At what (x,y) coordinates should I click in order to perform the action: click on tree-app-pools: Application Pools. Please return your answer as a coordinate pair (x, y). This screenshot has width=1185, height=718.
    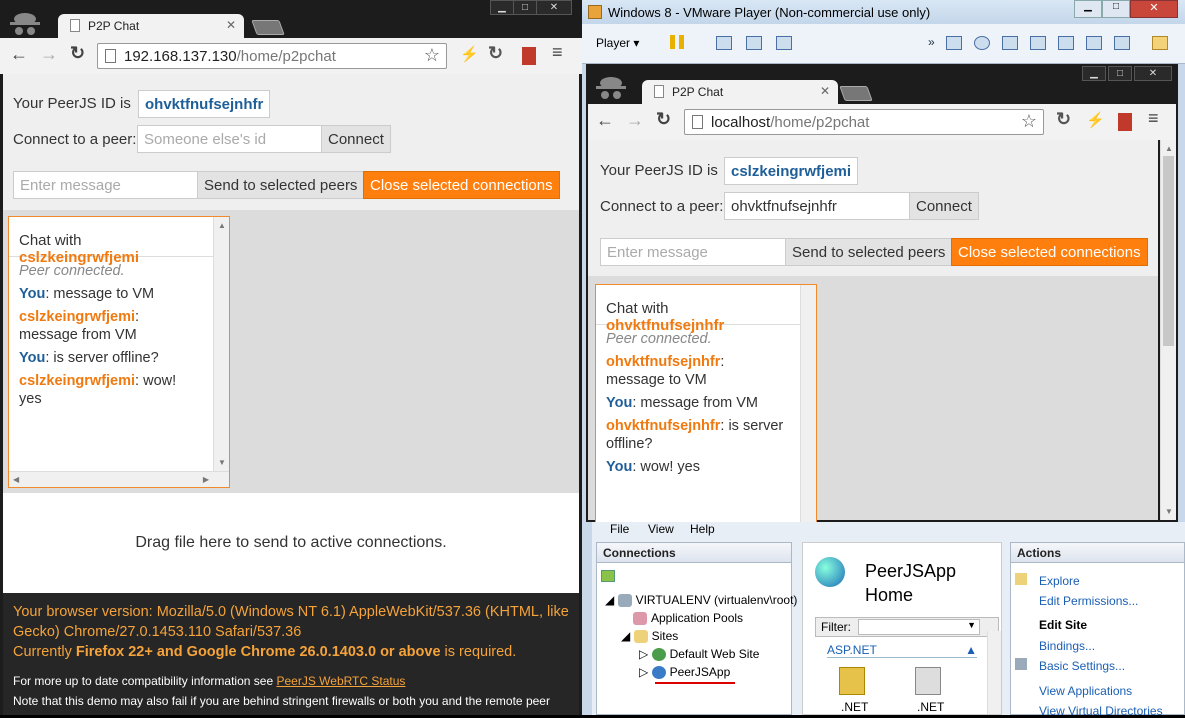
    Looking at the image, I should click on (688, 618).